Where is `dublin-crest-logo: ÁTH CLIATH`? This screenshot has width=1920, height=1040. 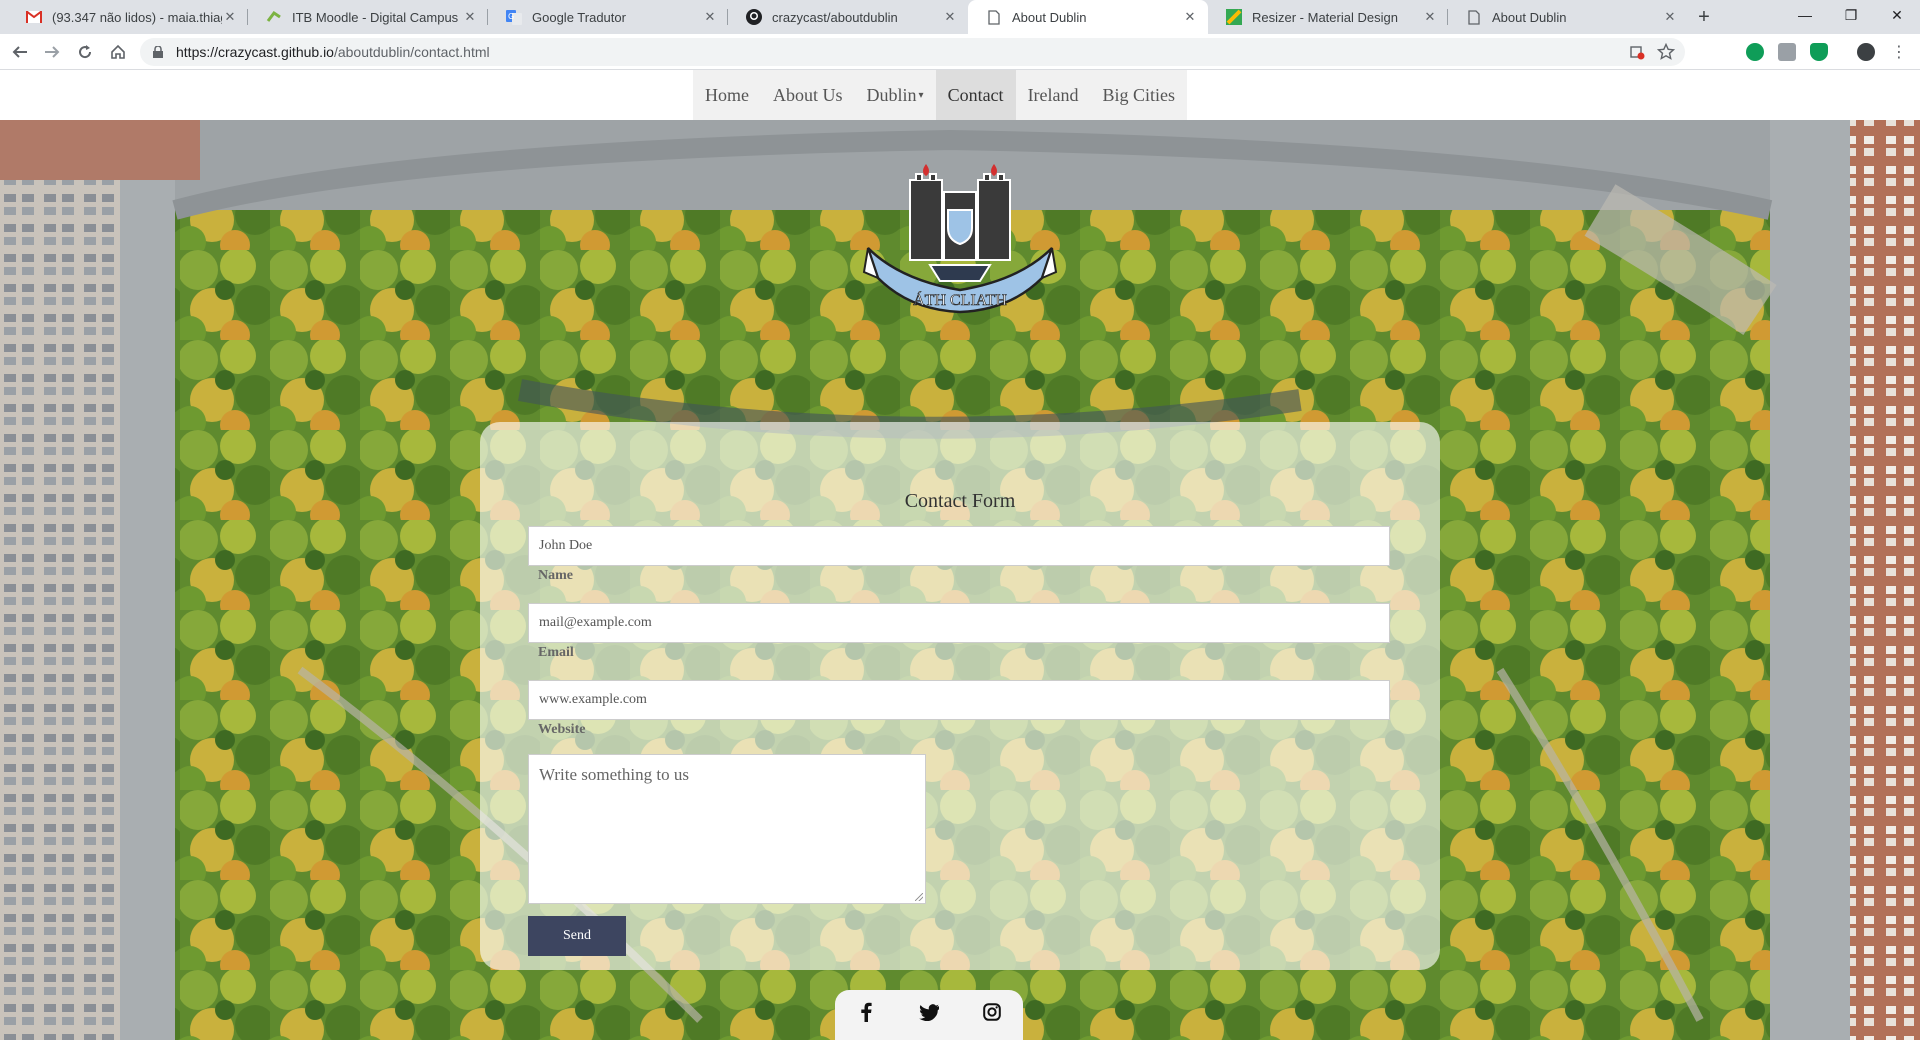 dublin-crest-logo: ÁTH CLIATH is located at coordinates (960, 239).